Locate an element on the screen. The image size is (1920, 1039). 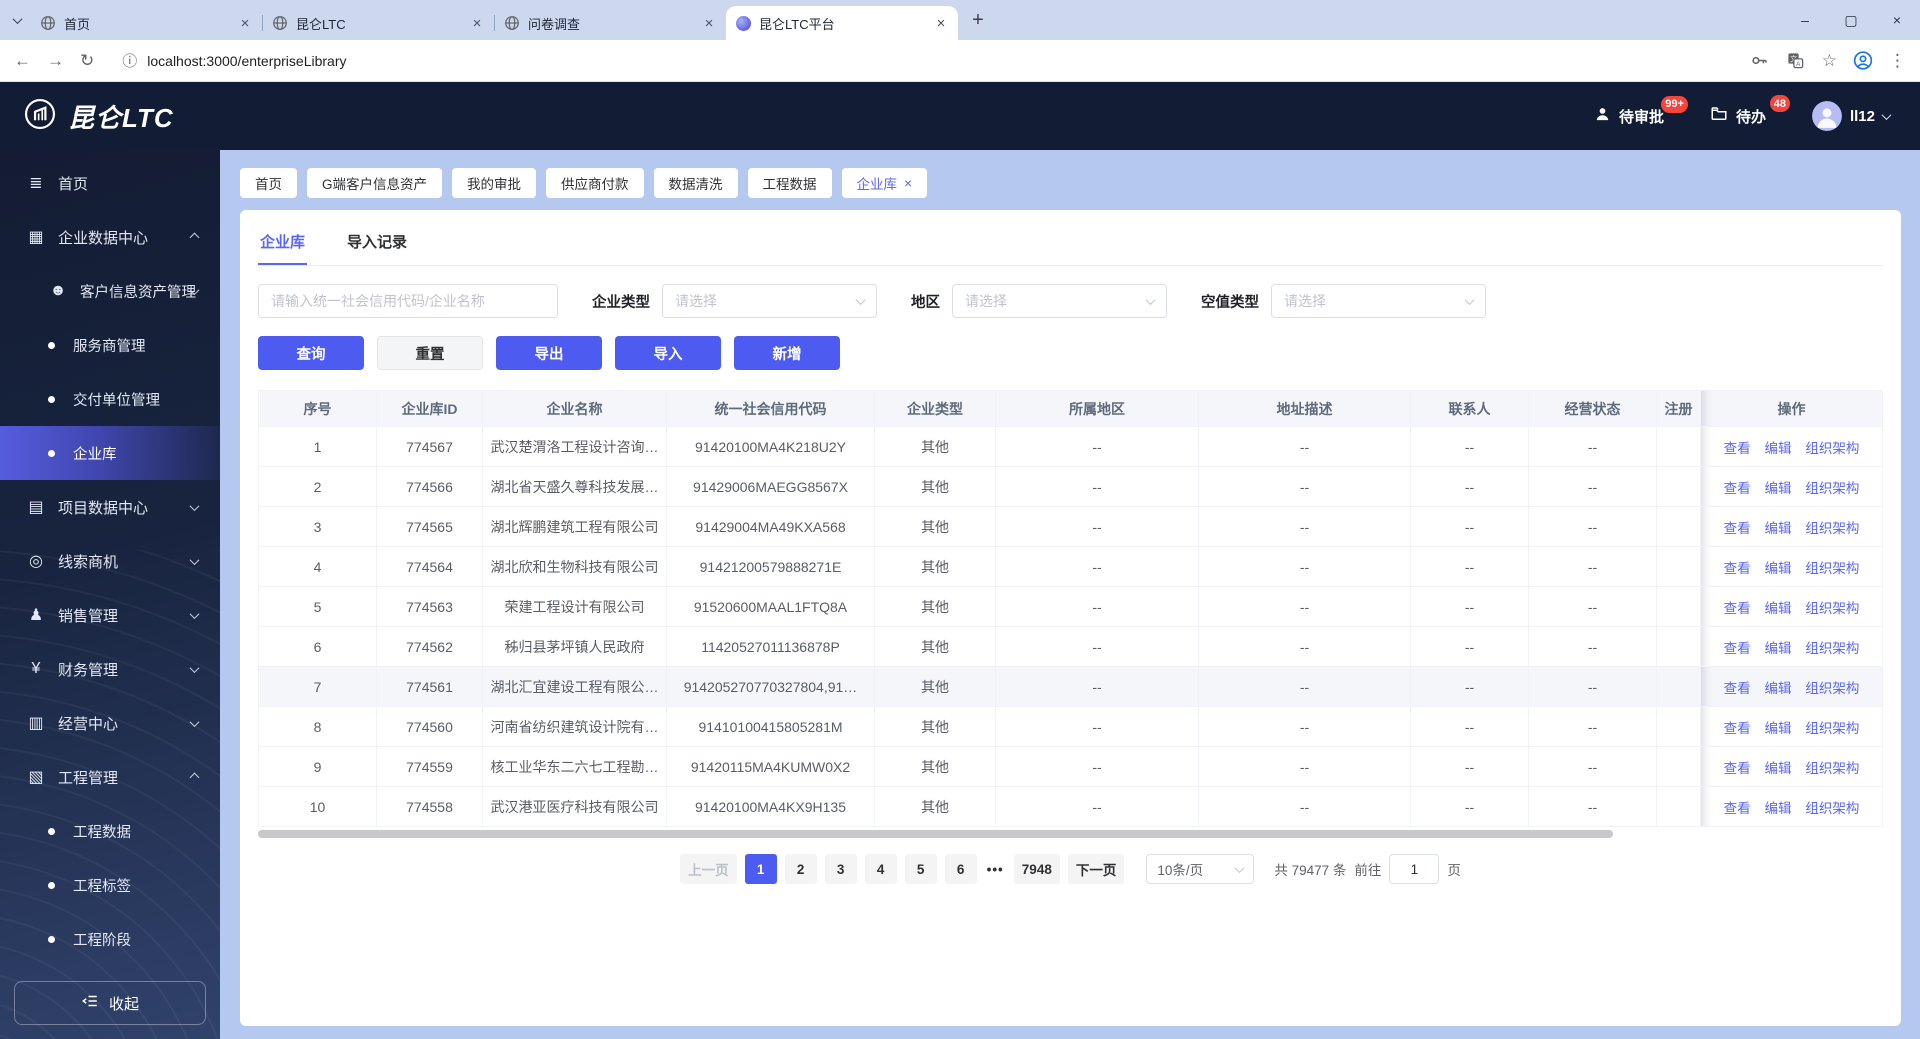
page-size-select: 10条/页 is located at coordinates (1200, 869).